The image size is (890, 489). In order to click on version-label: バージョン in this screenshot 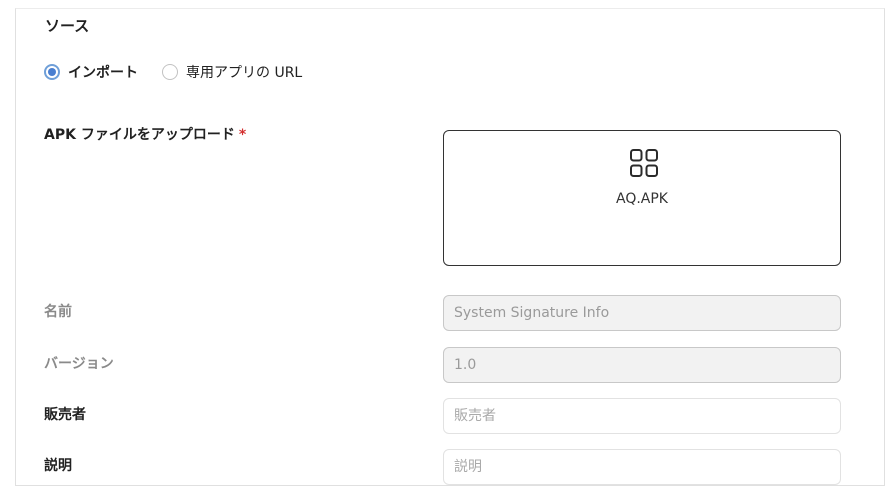, I will do `click(79, 364)`.